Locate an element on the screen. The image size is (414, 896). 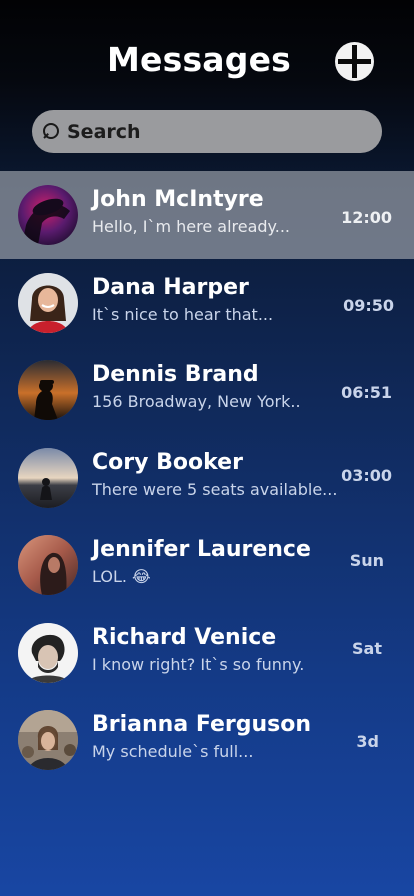
message-time: Sun is located at coordinates (366, 560).